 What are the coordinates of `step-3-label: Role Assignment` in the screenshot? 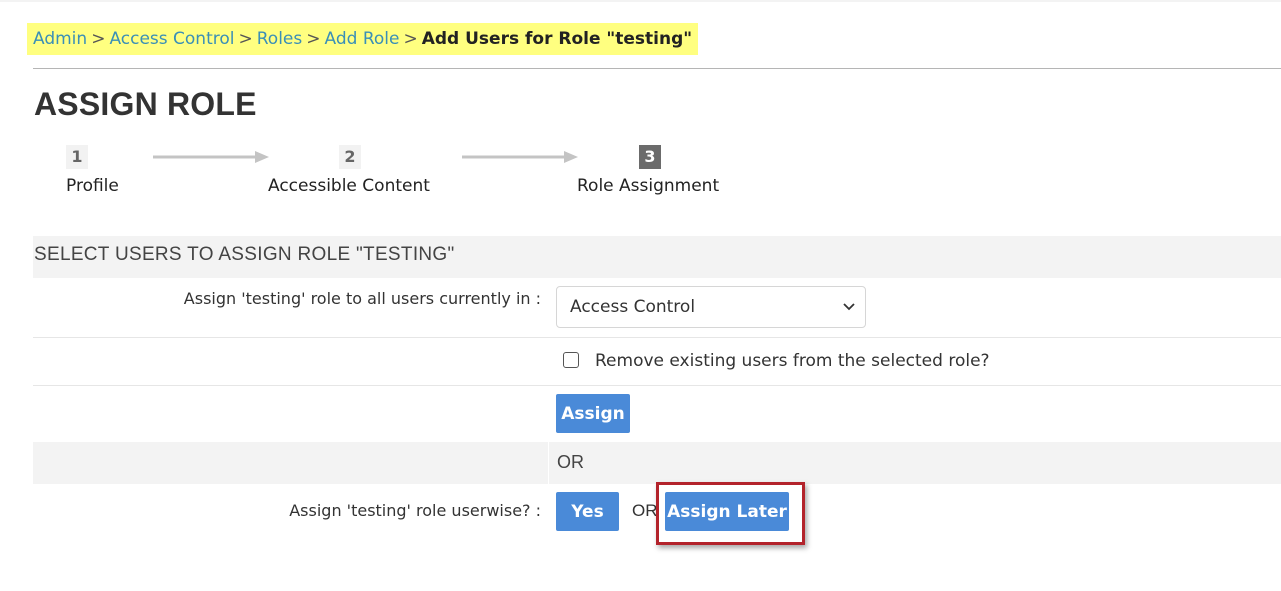 It's located at (648, 186).